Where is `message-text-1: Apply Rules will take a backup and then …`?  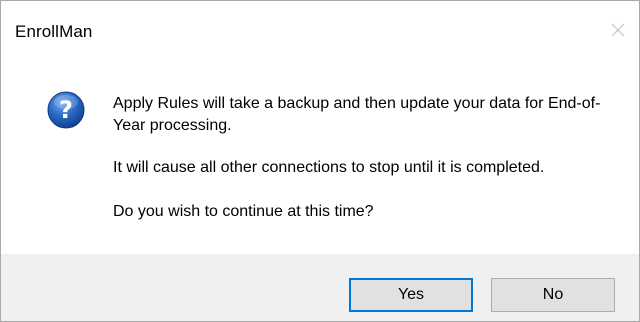
message-text-1: Apply Rules will take a backup and then … is located at coordinates (357, 114).